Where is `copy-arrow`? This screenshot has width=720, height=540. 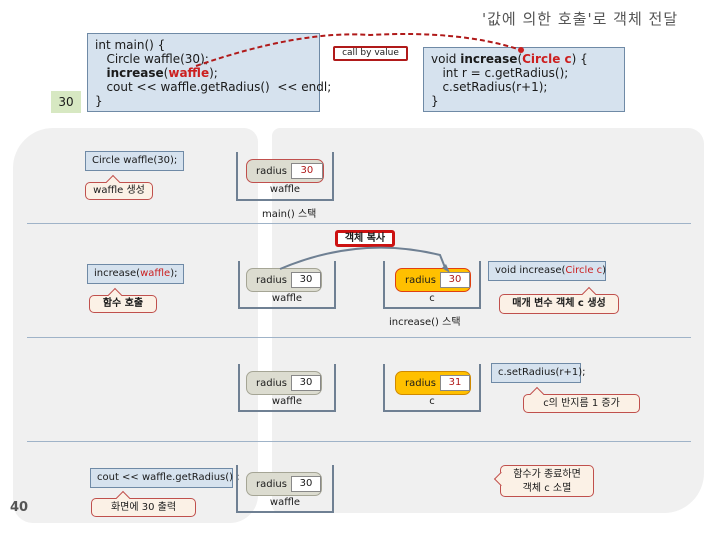 copy-arrow is located at coordinates (363, 258).